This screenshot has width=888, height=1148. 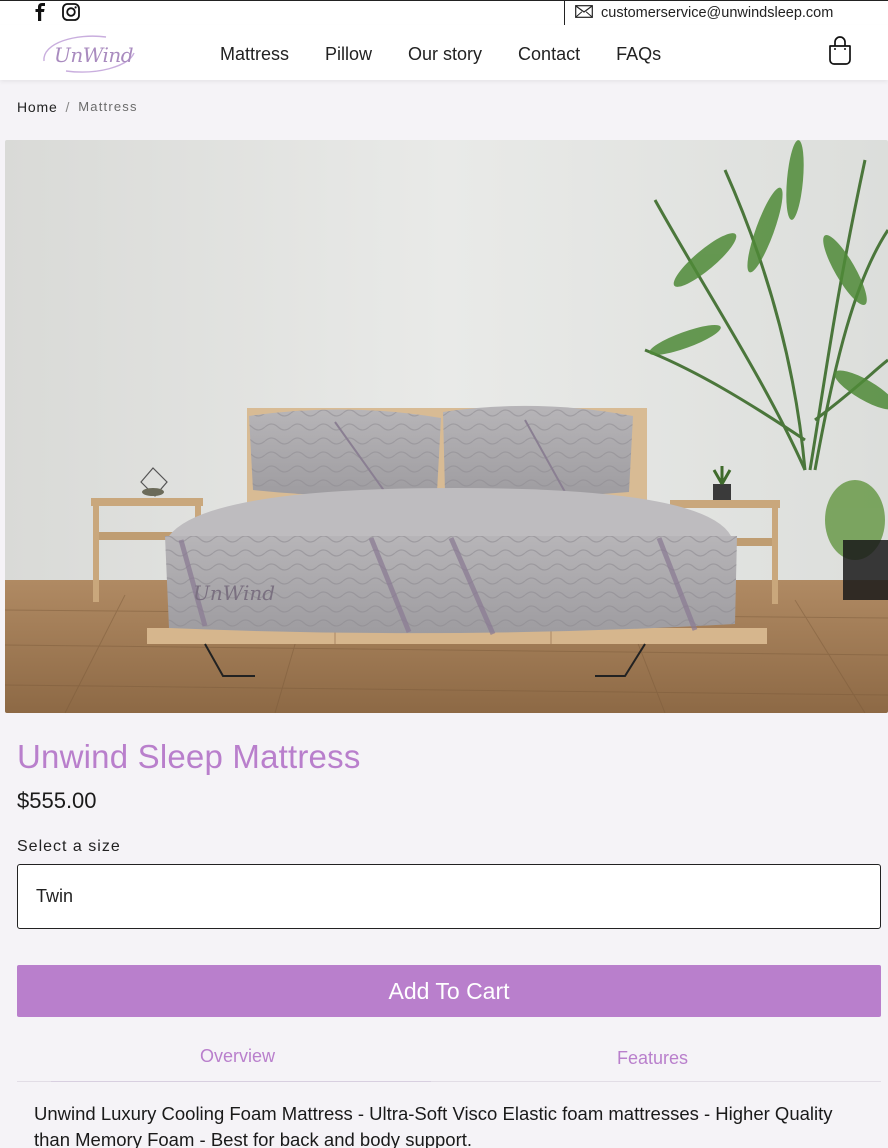 I want to click on nav-item-pillow: Pillow, so click(x=348, y=54).